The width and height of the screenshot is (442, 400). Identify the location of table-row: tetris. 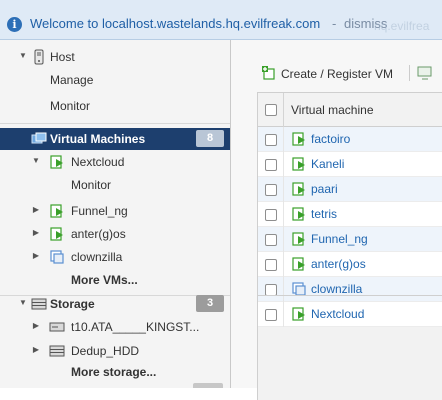
(350, 214).